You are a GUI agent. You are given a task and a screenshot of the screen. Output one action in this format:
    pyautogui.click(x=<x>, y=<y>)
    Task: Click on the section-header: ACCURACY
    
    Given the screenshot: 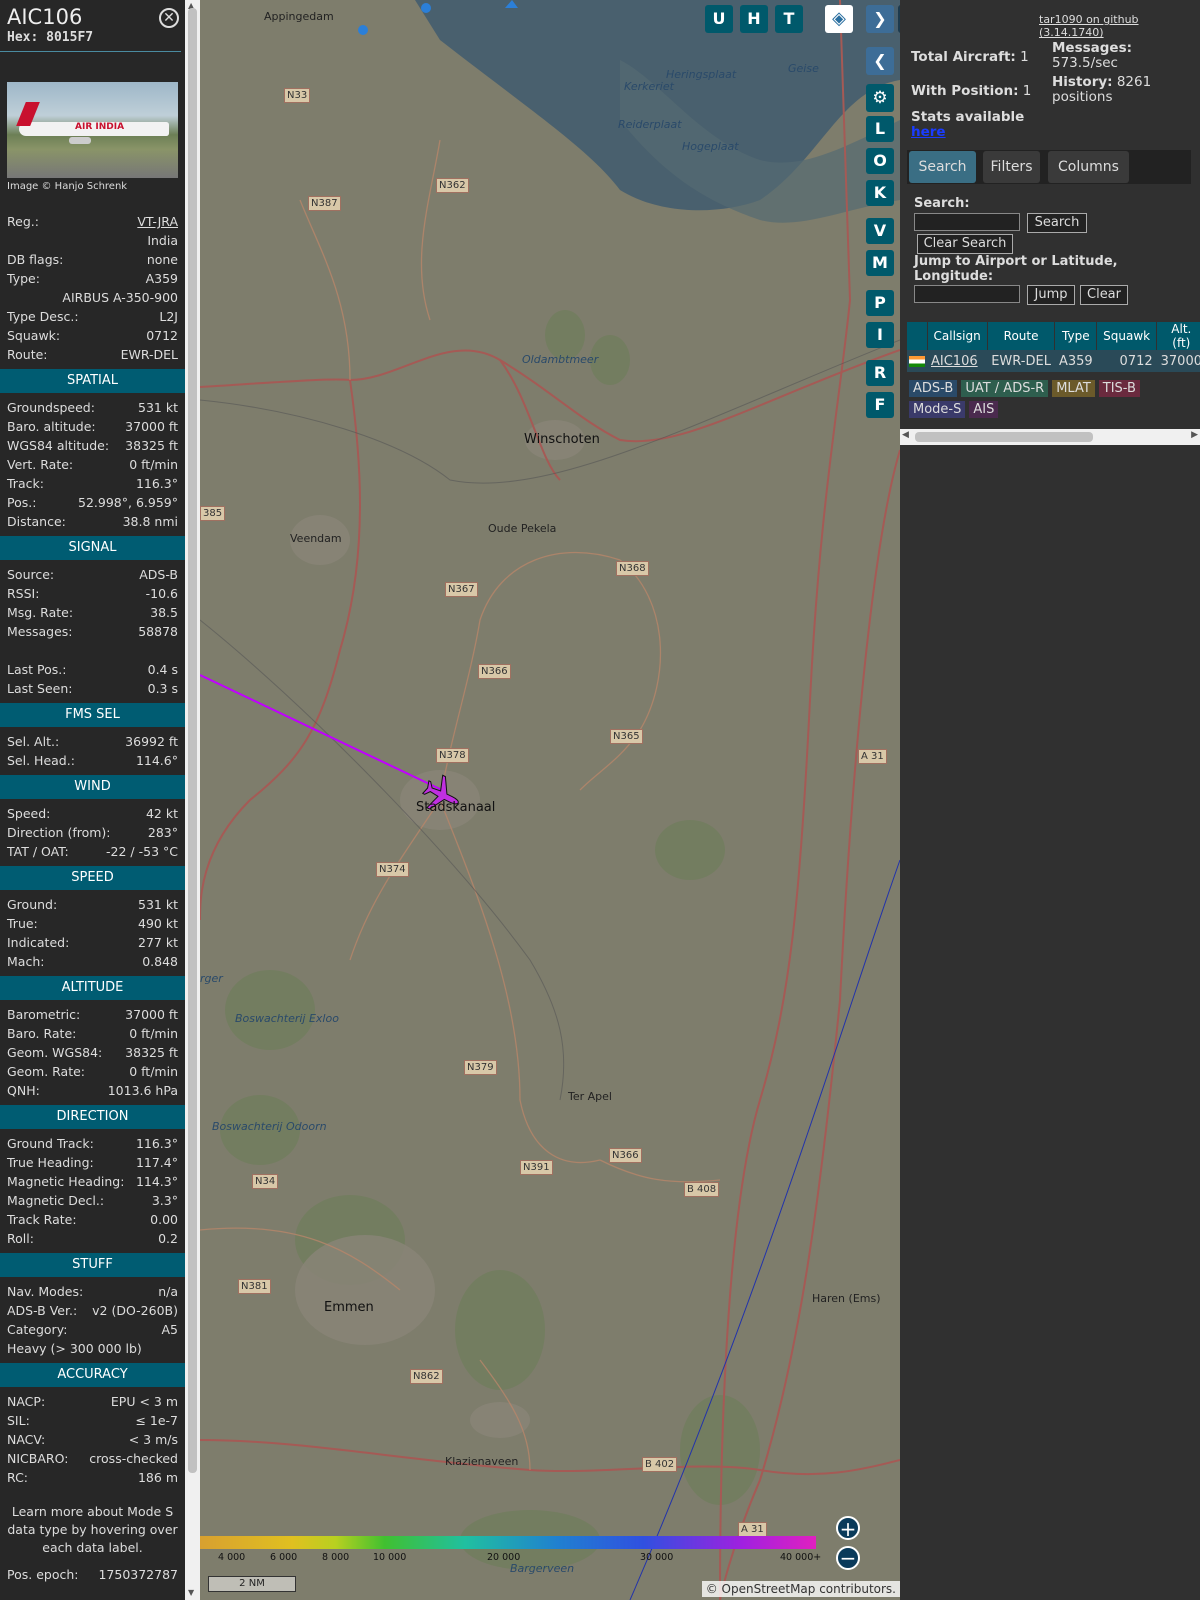 What is the action you would take?
    pyautogui.click(x=92, y=1375)
    